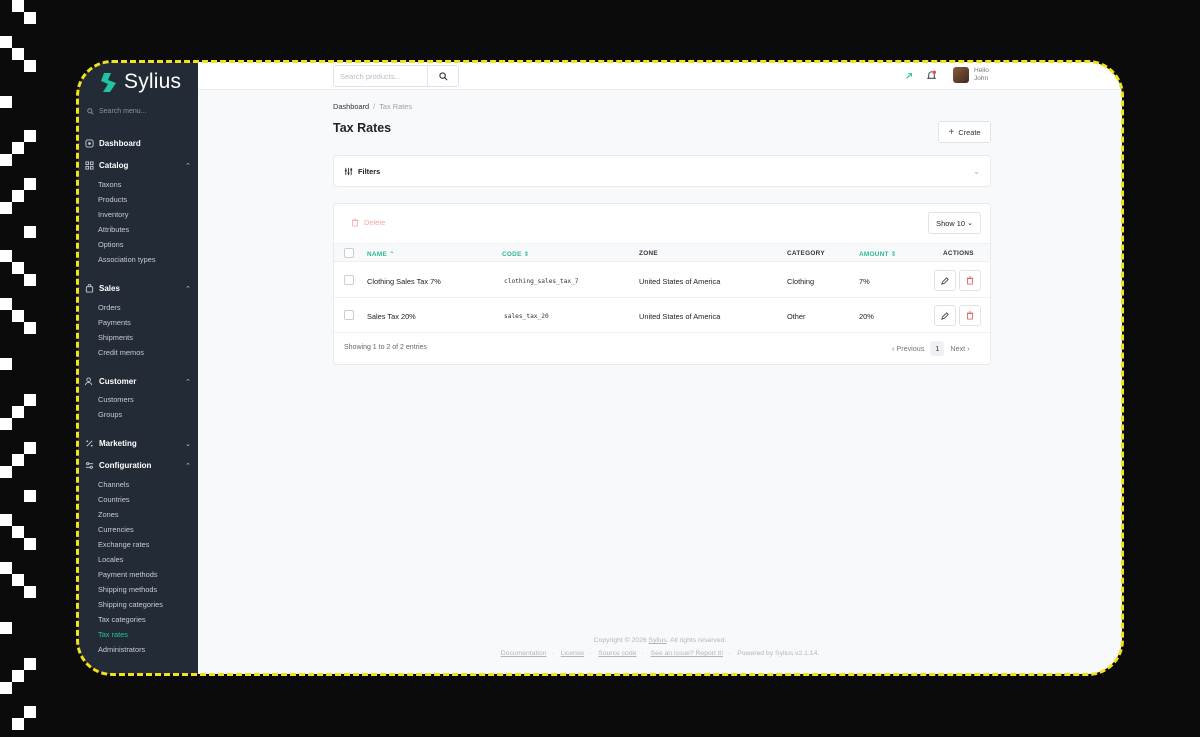  What do you see at coordinates (109, 307) in the screenshot?
I see `sidebar-item-orders: Orders` at bounding box center [109, 307].